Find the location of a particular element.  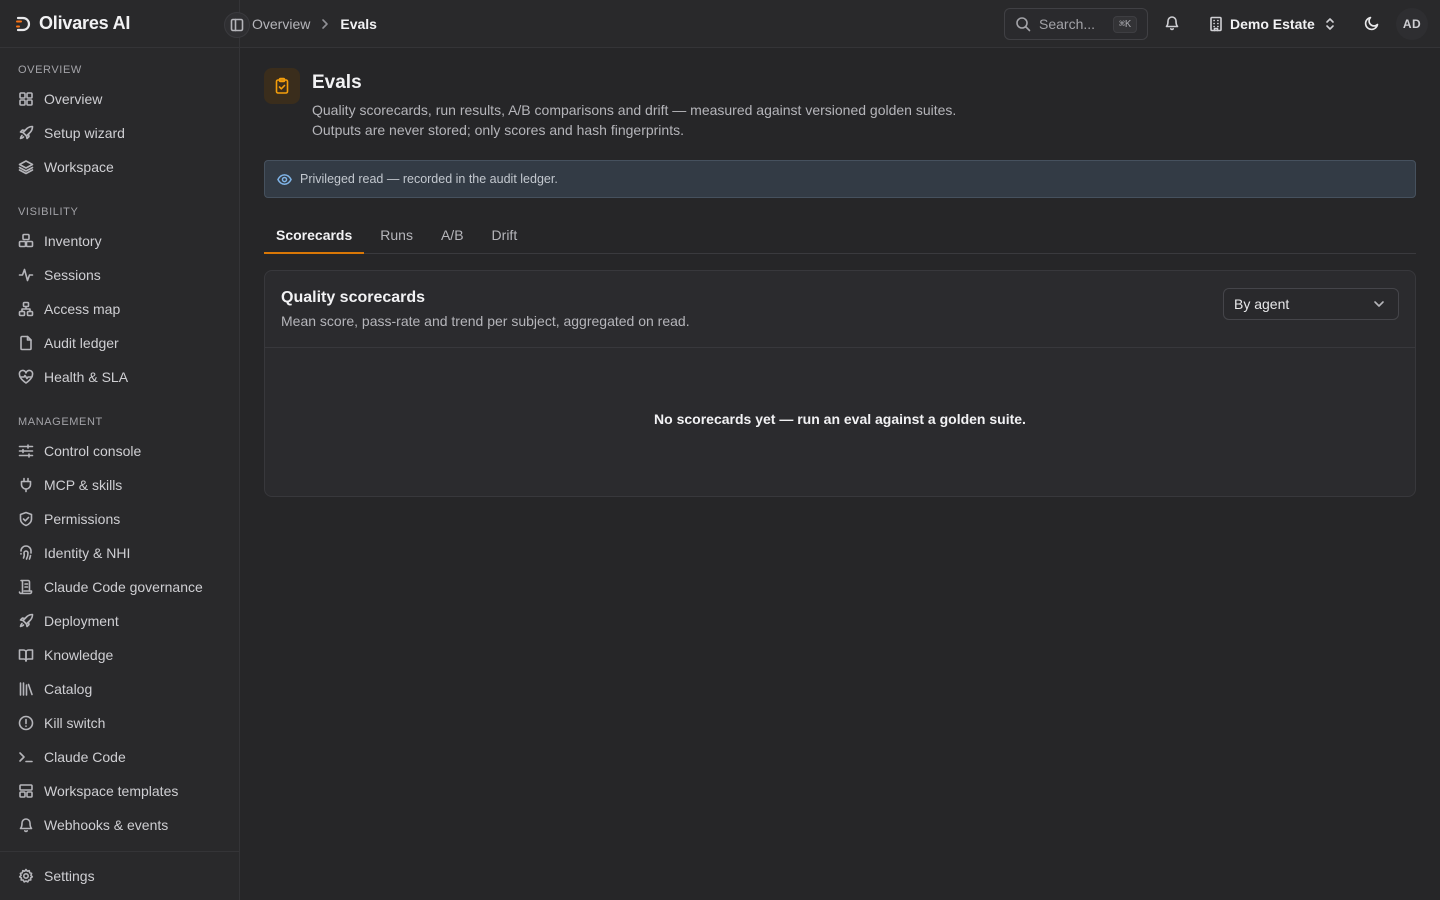

file-icon is located at coordinates (26, 343).